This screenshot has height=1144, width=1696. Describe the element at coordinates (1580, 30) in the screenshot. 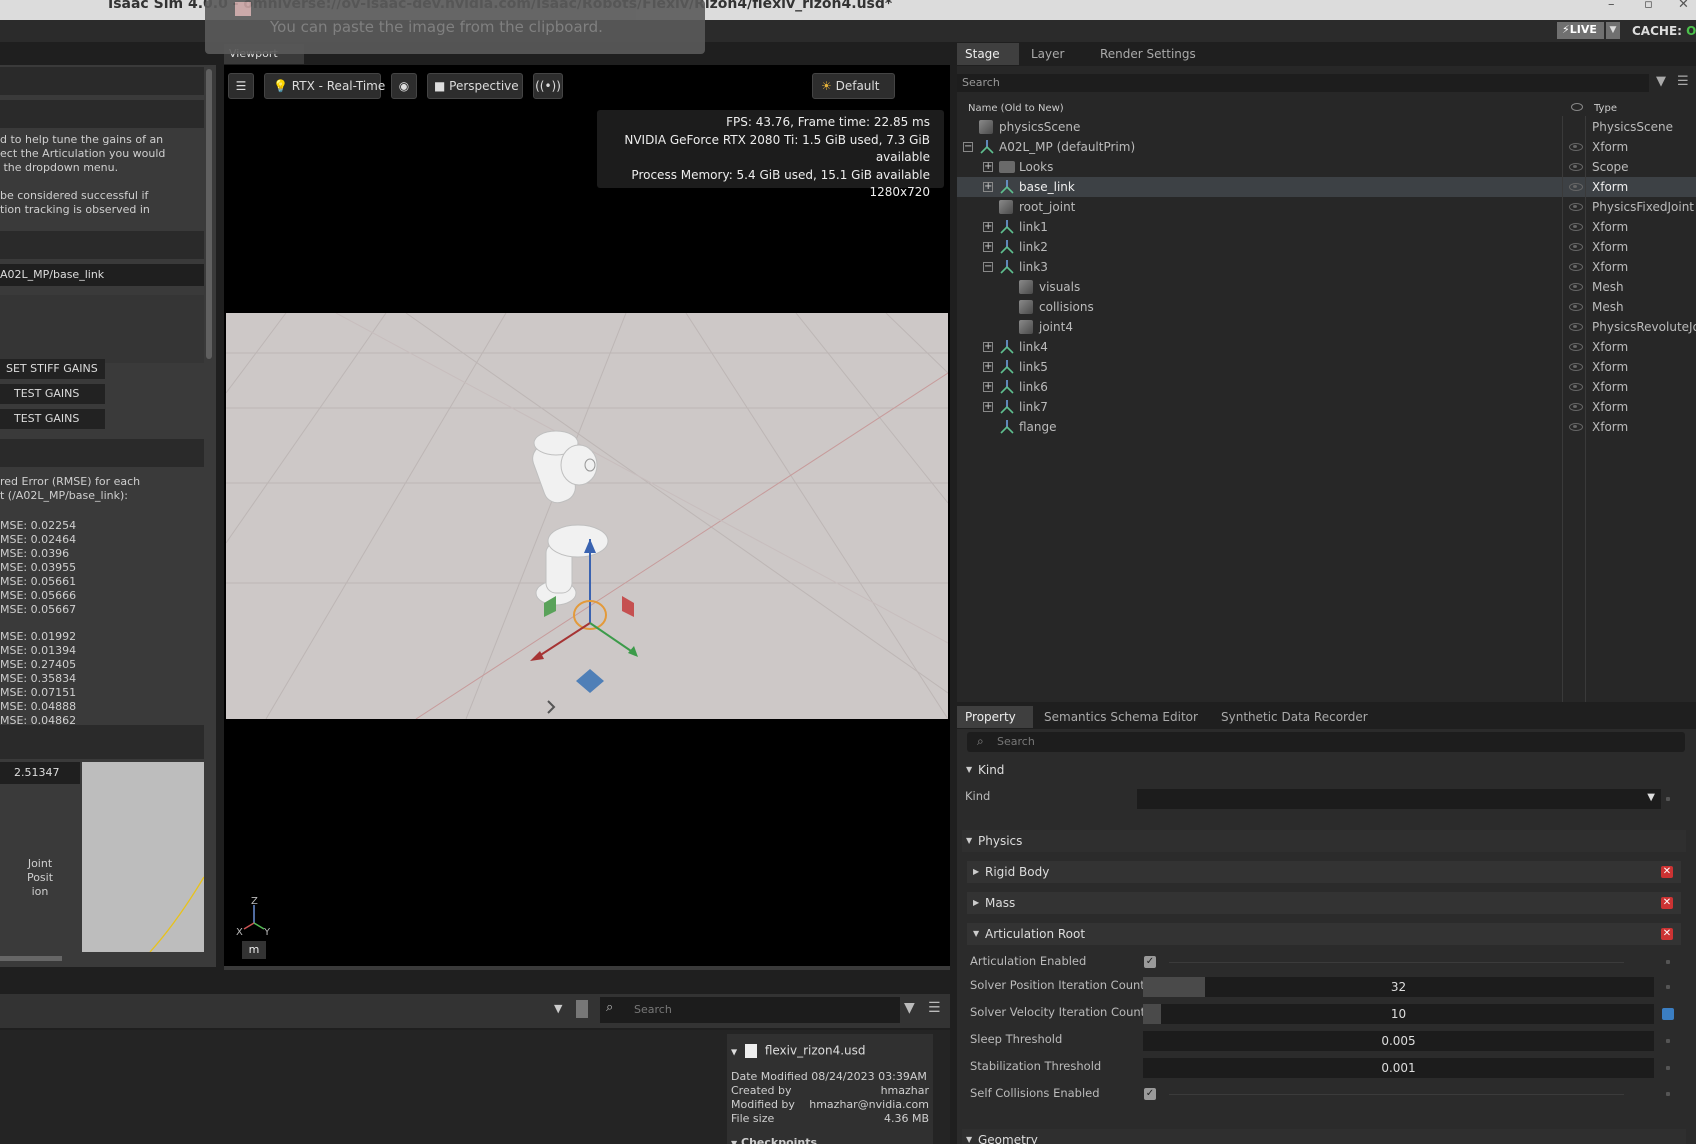

I see `live-badge: ⚡LIVE` at that location.